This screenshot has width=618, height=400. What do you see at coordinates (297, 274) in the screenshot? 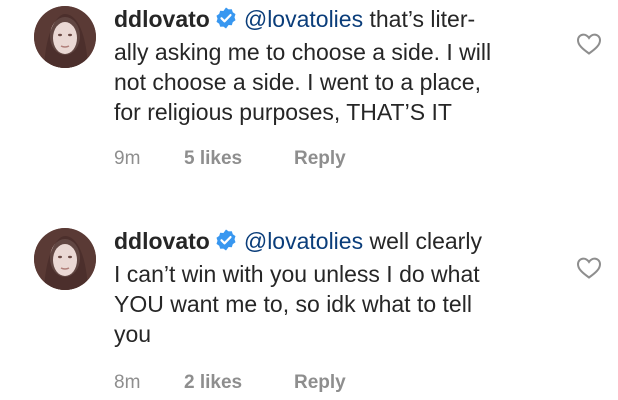
I see `comment-text: I can’t win with you unless I do what` at bounding box center [297, 274].